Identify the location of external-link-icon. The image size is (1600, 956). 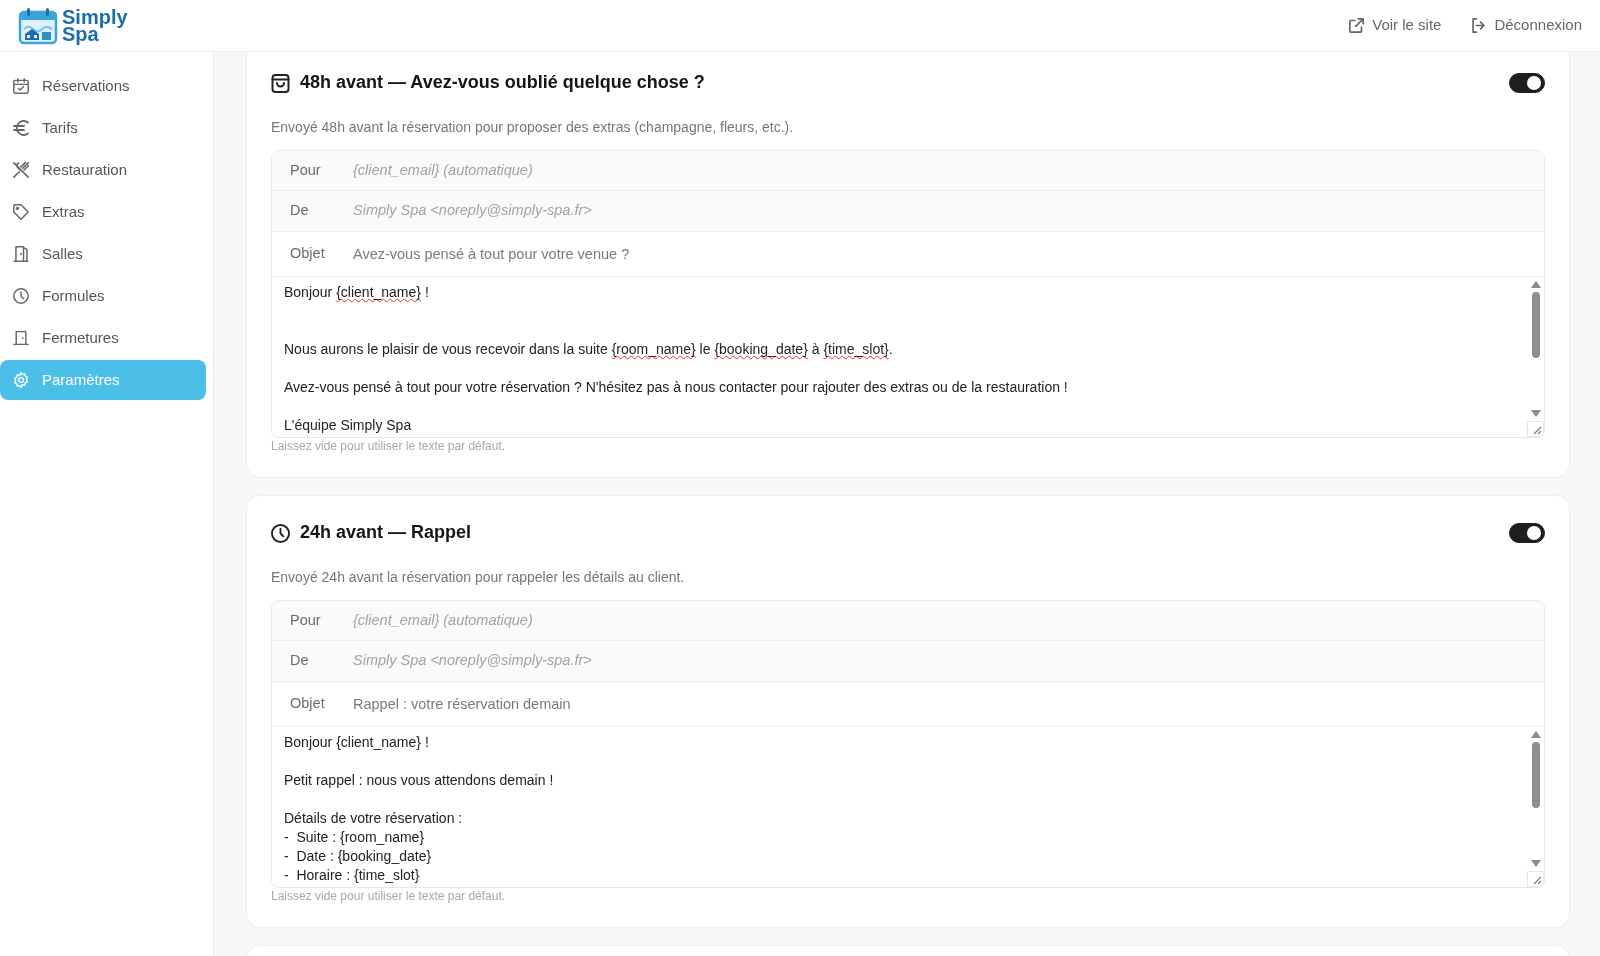
(1357, 25).